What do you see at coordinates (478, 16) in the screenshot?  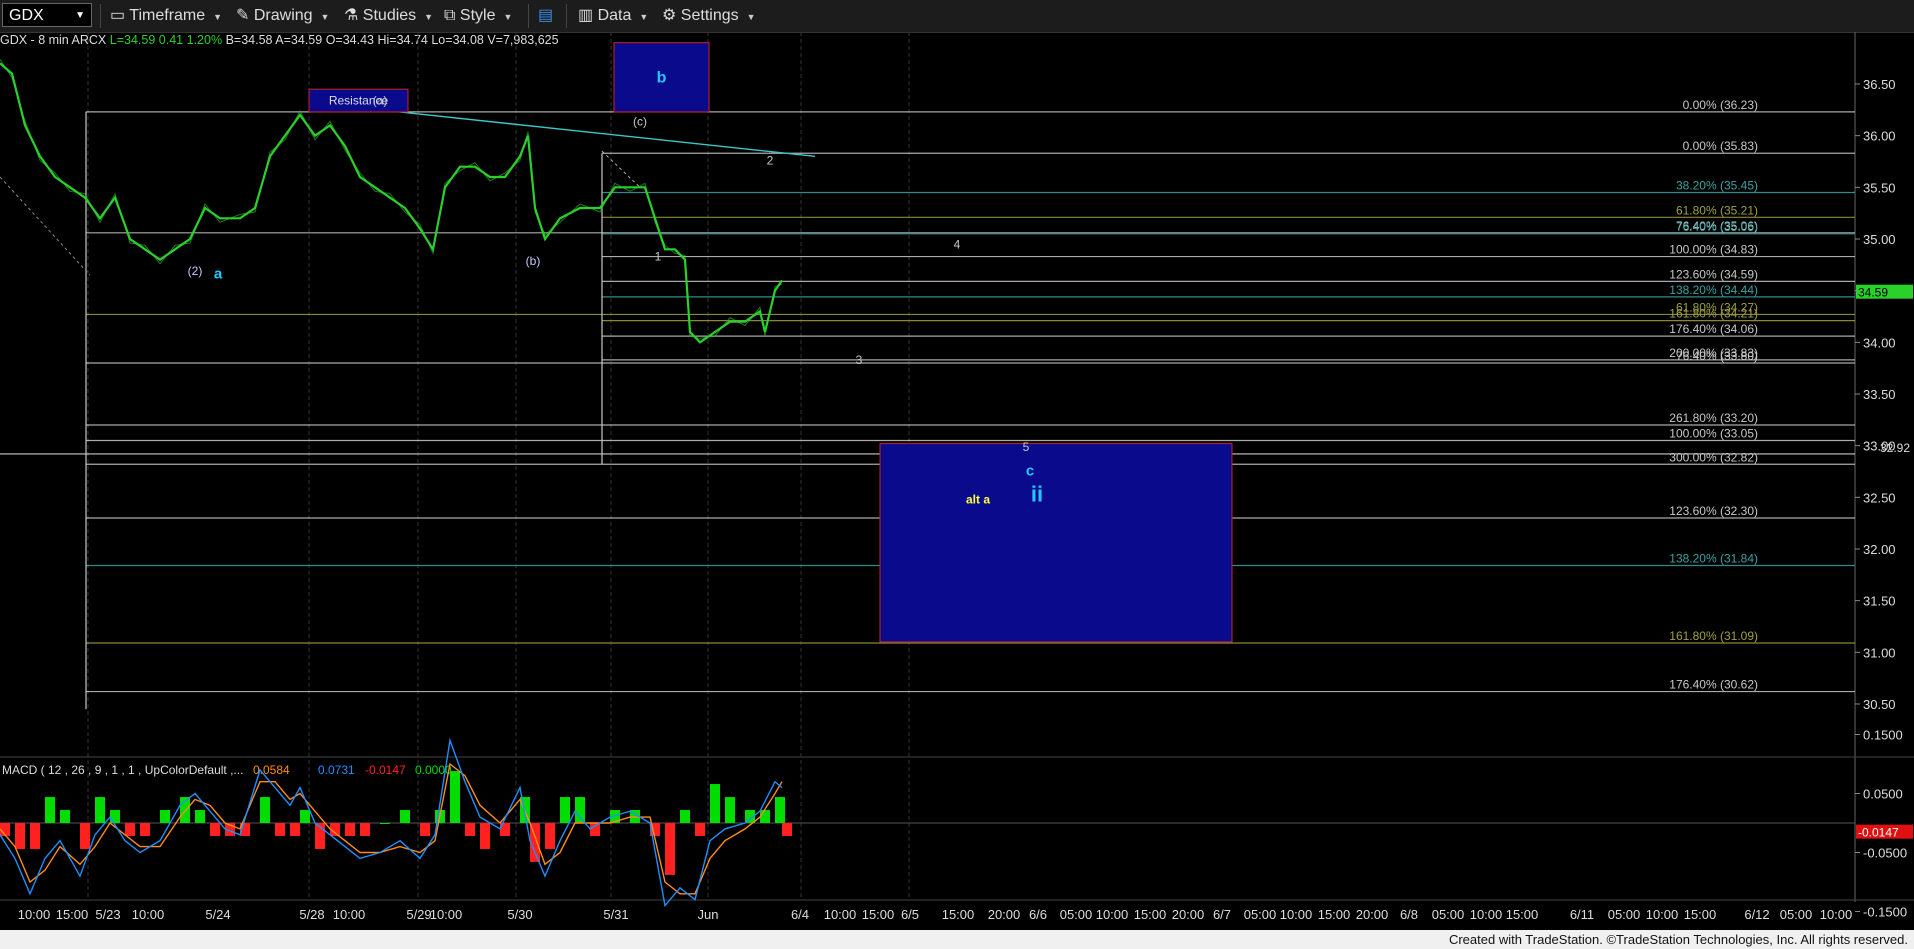 I see `style-menu: ⧉ Style ▼` at bounding box center [478, 16].